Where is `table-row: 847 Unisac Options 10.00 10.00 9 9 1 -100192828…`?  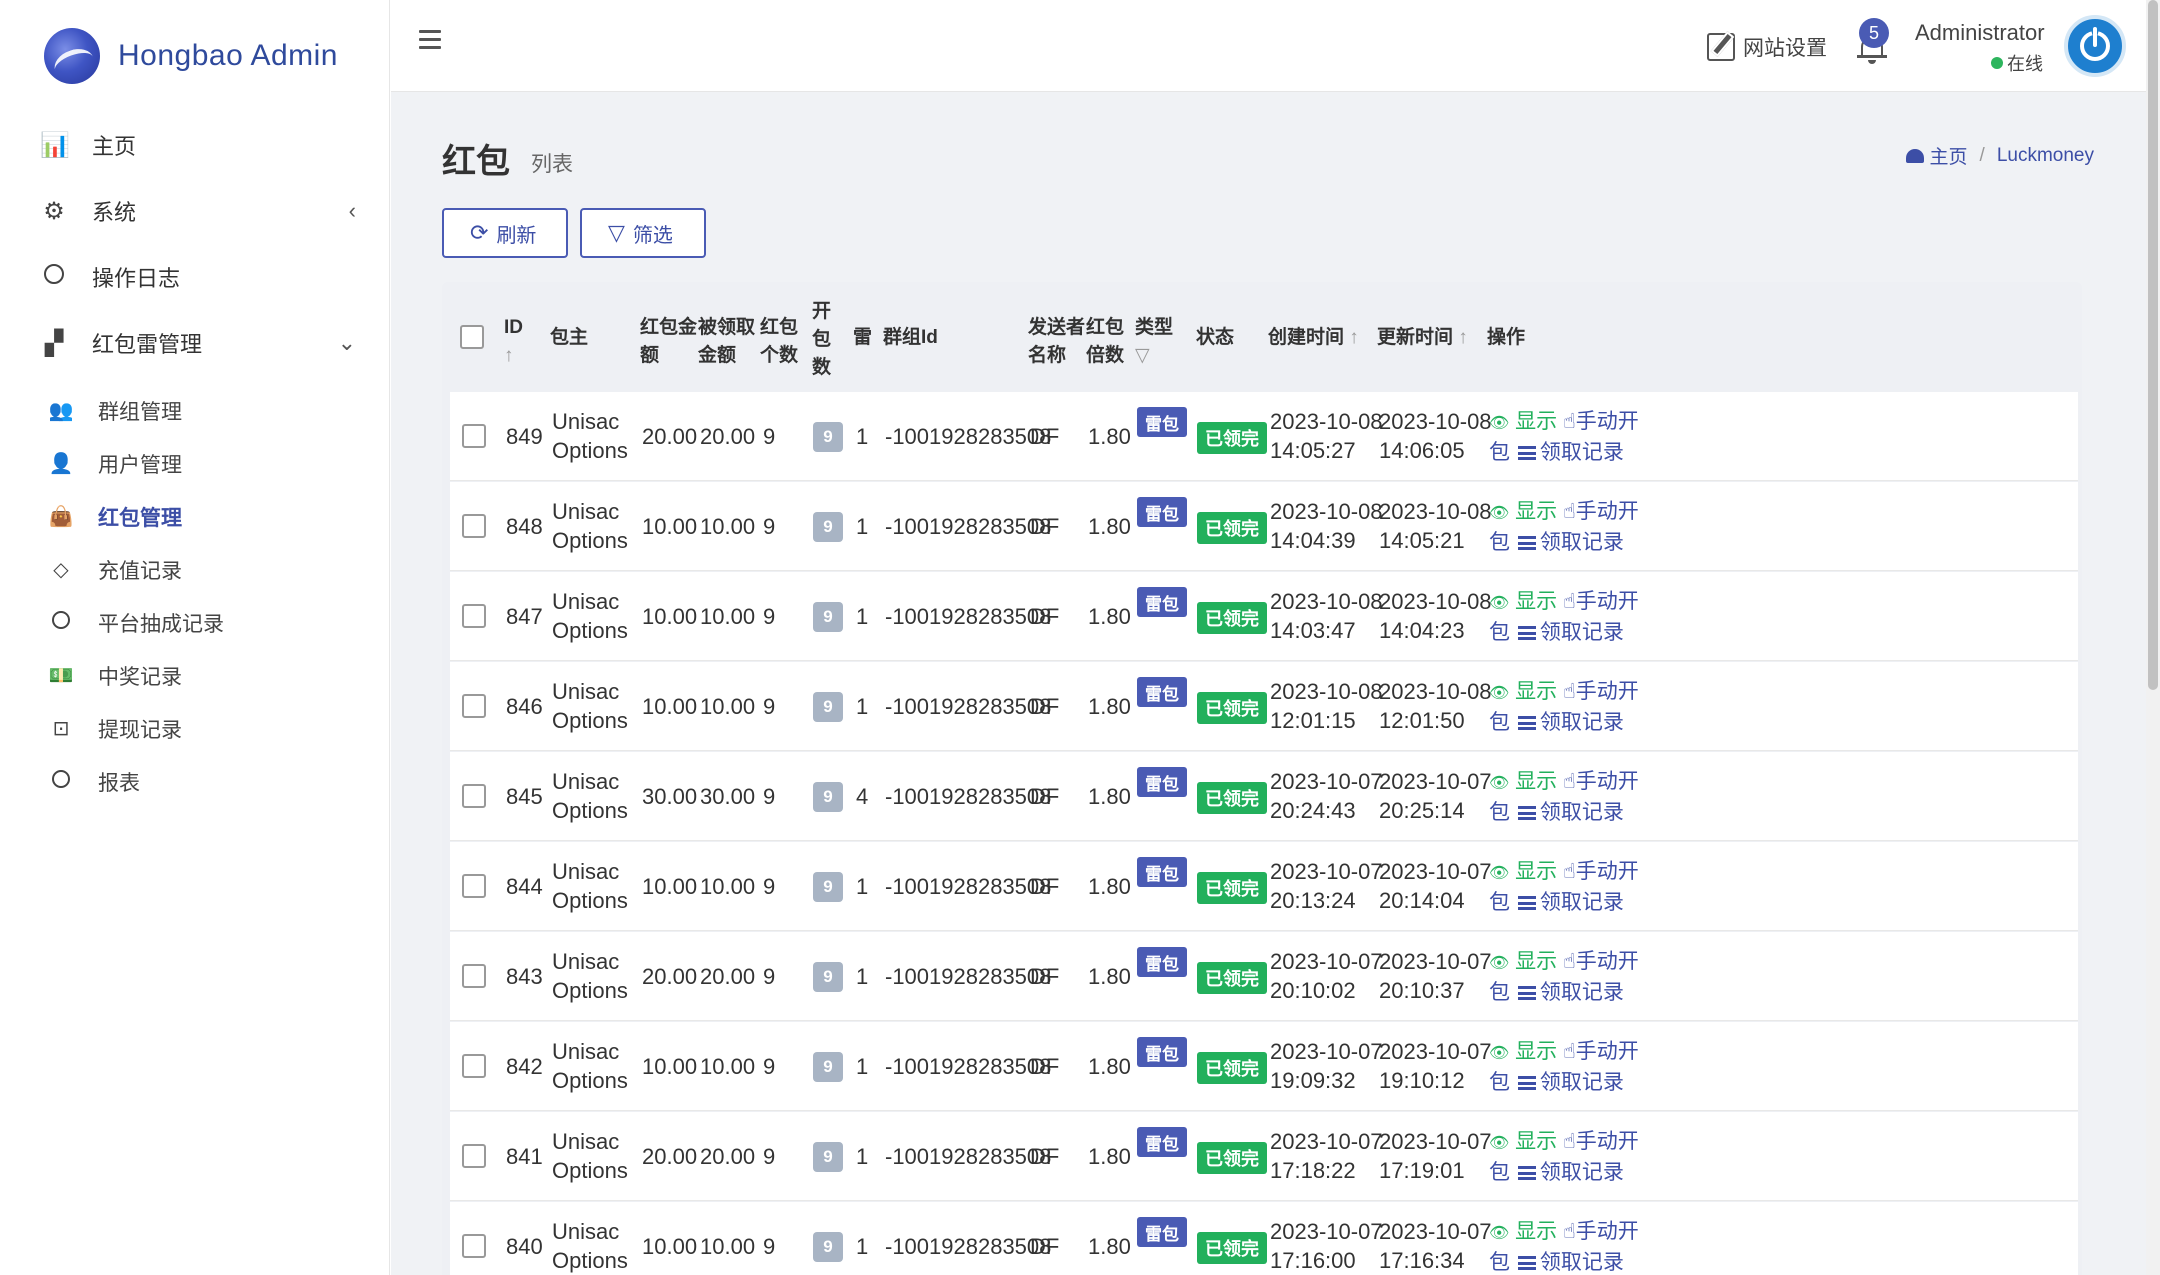 table-row: 847 Unisac Options 10.00 10.00 9 9 1 -100192828… is located at coordinates (1264, 616).